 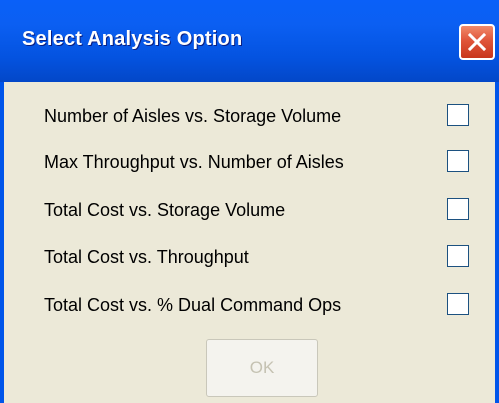 I want to click on option-row-throughput-vs-aisles: Max Throughput vs. Number of Aisles, so click(x=249, y=162).